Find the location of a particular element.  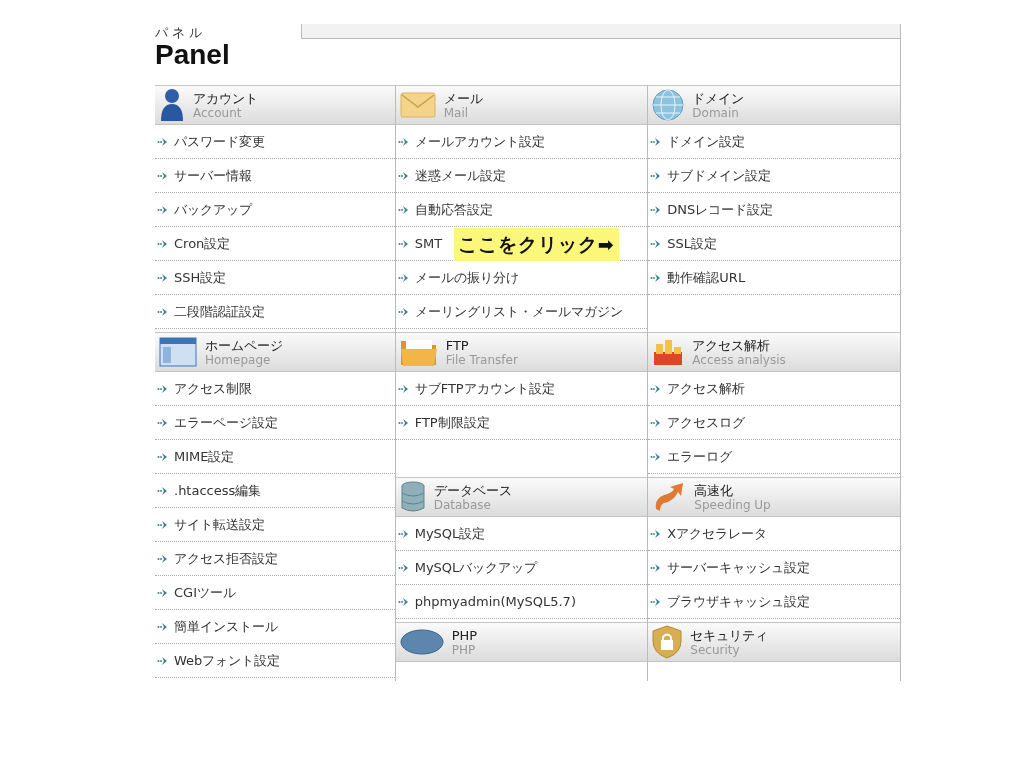

menu-link: エラーログ is located at coordinates (700, 456).